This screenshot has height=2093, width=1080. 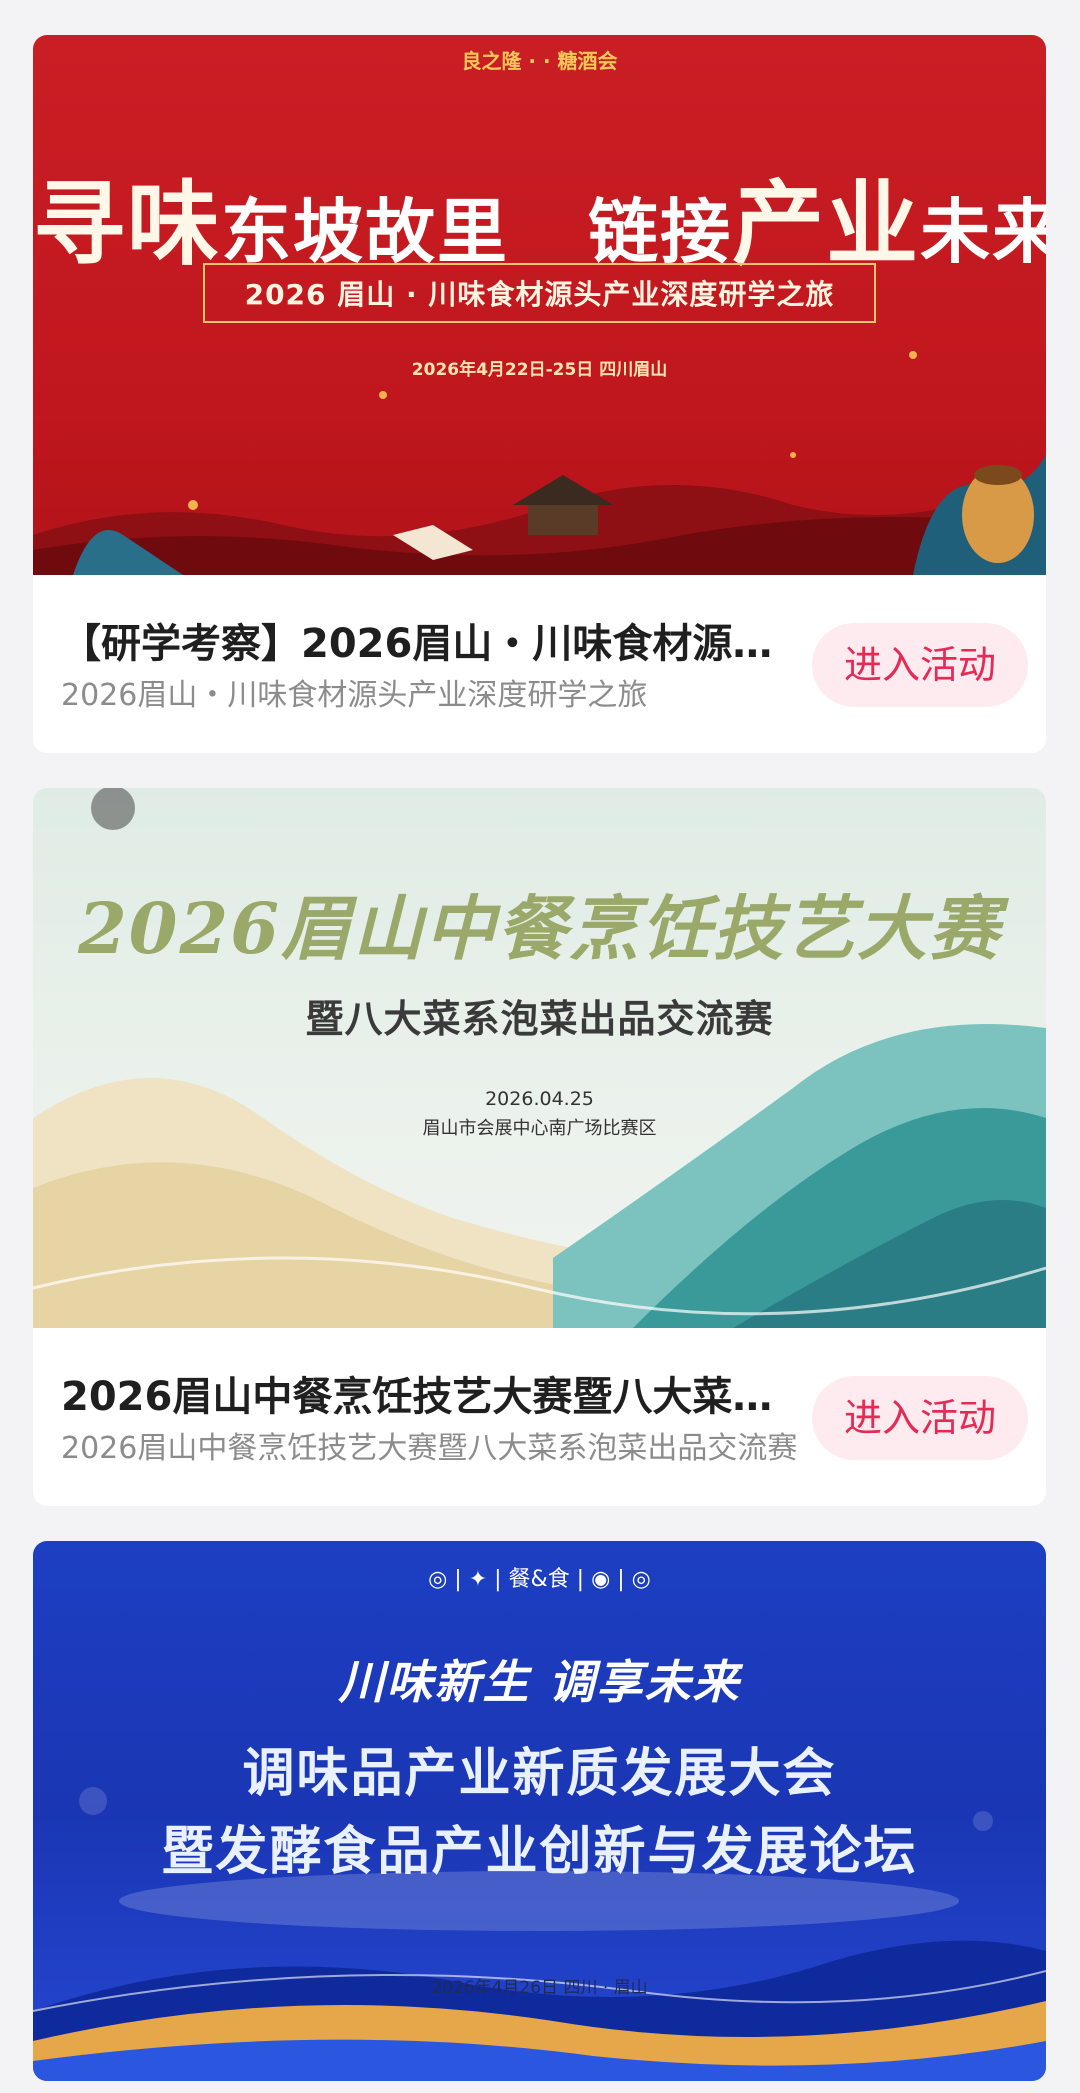 I want to click on activity-title: 【研学考察】2026眉山・川味食材源头产业深度研学之旅, so click(x=436, y=644).